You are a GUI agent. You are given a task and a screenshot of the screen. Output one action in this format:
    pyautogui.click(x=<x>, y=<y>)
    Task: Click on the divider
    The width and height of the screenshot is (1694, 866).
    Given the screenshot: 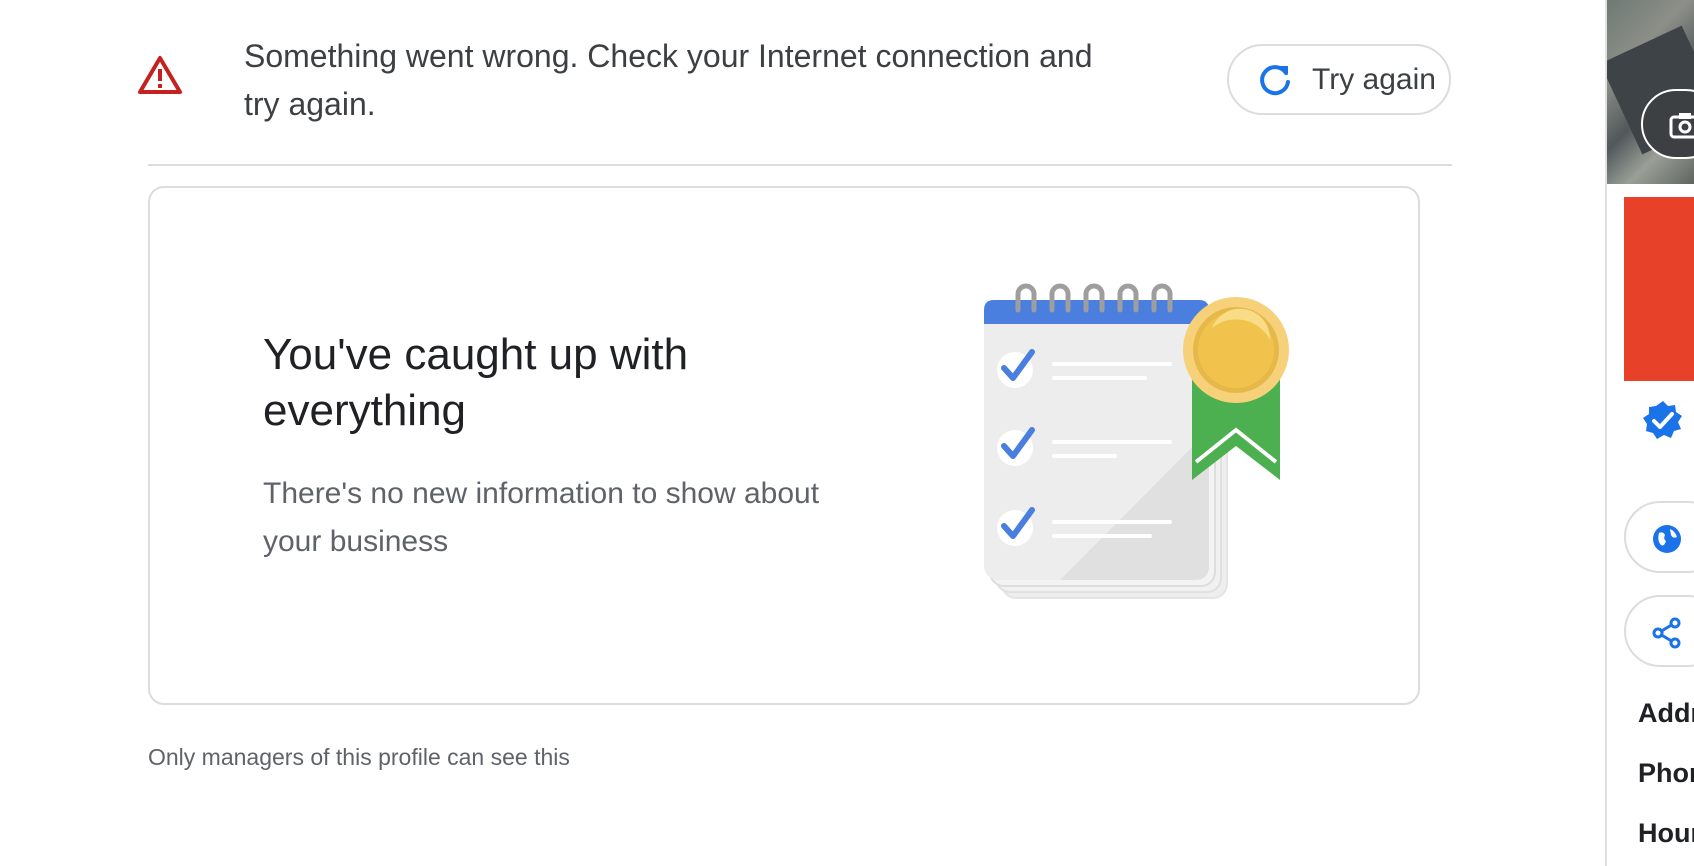 What is the action you would take?
    pyautogui.click(x=800, y=165)
    